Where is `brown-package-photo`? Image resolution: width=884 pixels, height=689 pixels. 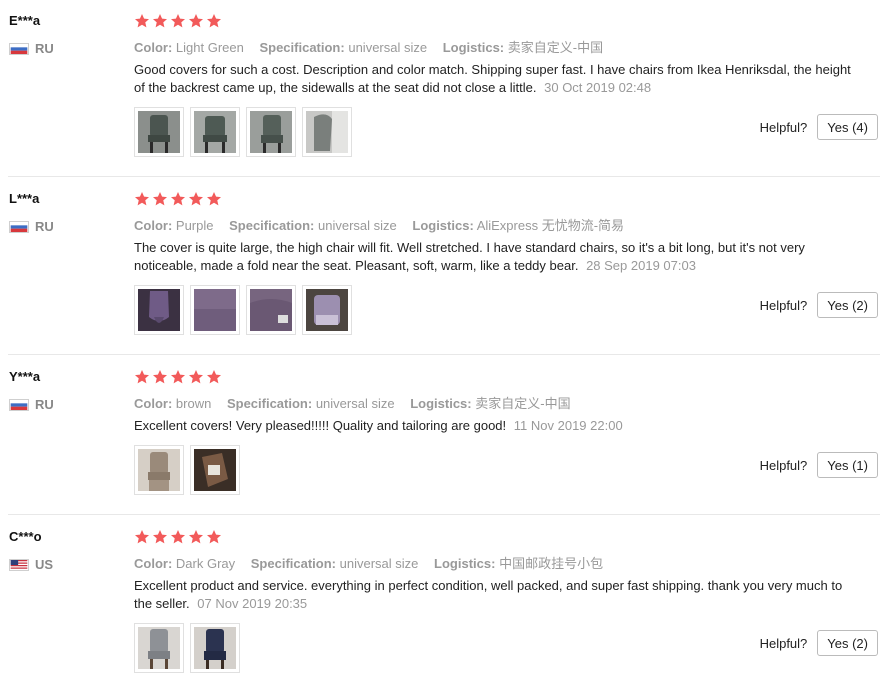
brown-package-photo is located at coordinates (215, 470).